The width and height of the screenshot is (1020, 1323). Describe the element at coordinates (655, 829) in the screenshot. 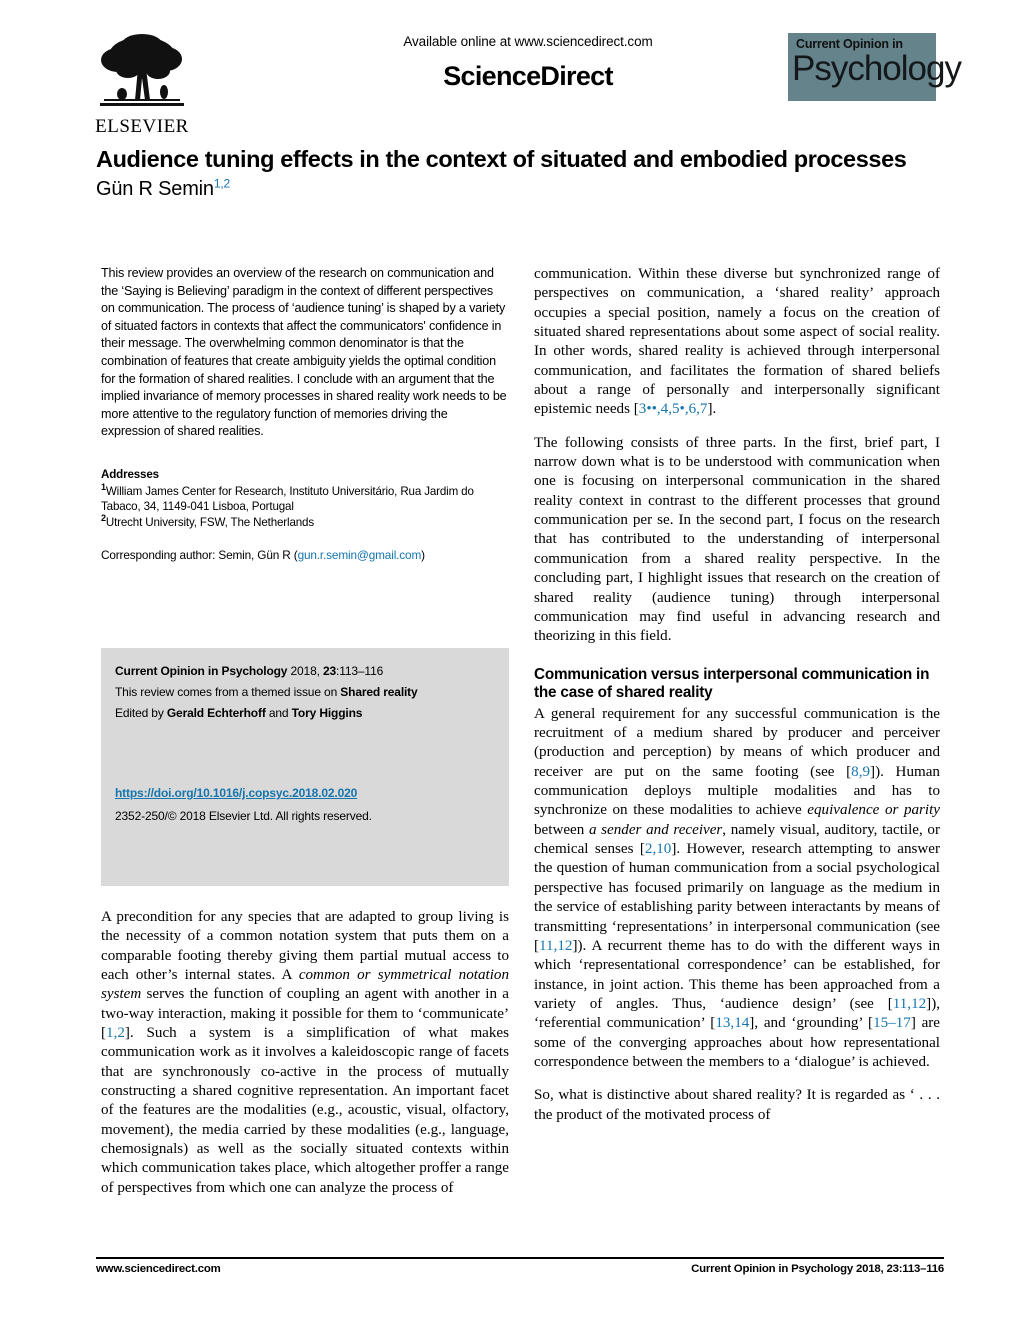

I see `italic-term: a sender and receiver` at that location.